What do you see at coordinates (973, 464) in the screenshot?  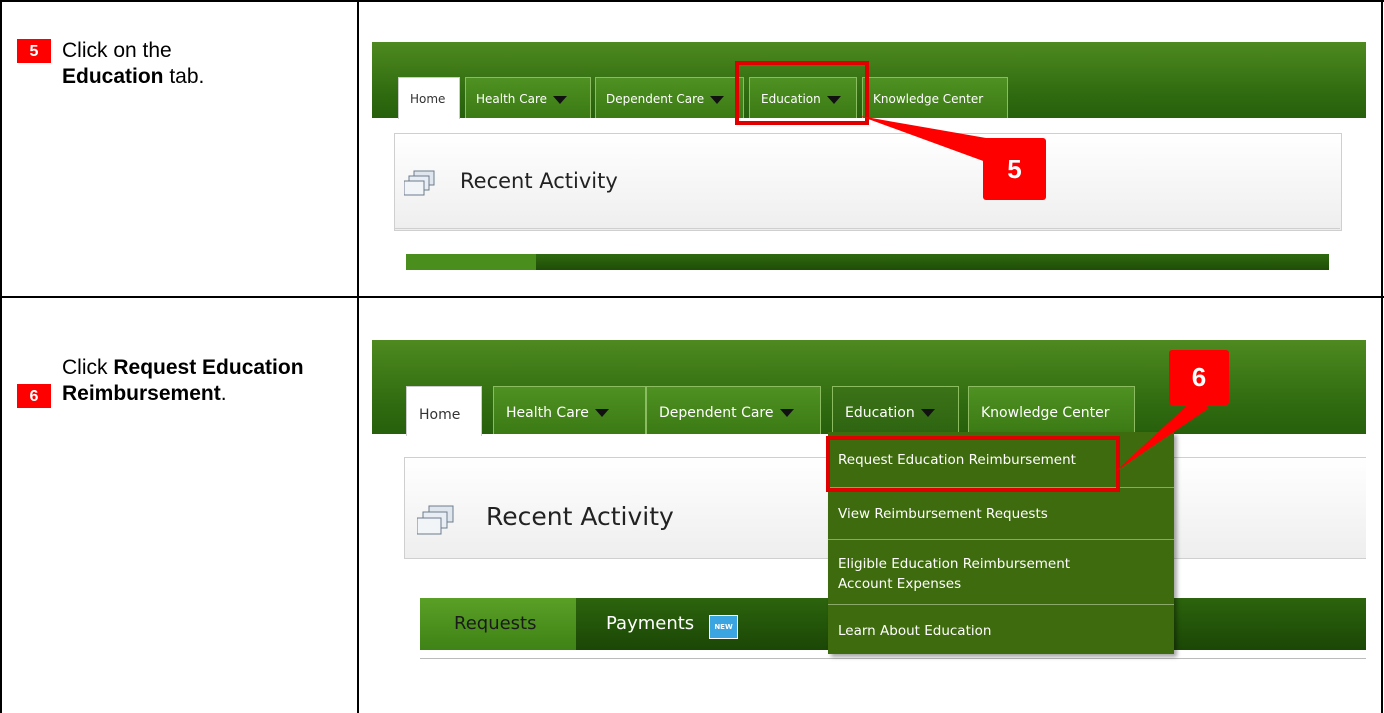 I see `highlight-box-request-reimbursement` at bounding box center [973, 464].